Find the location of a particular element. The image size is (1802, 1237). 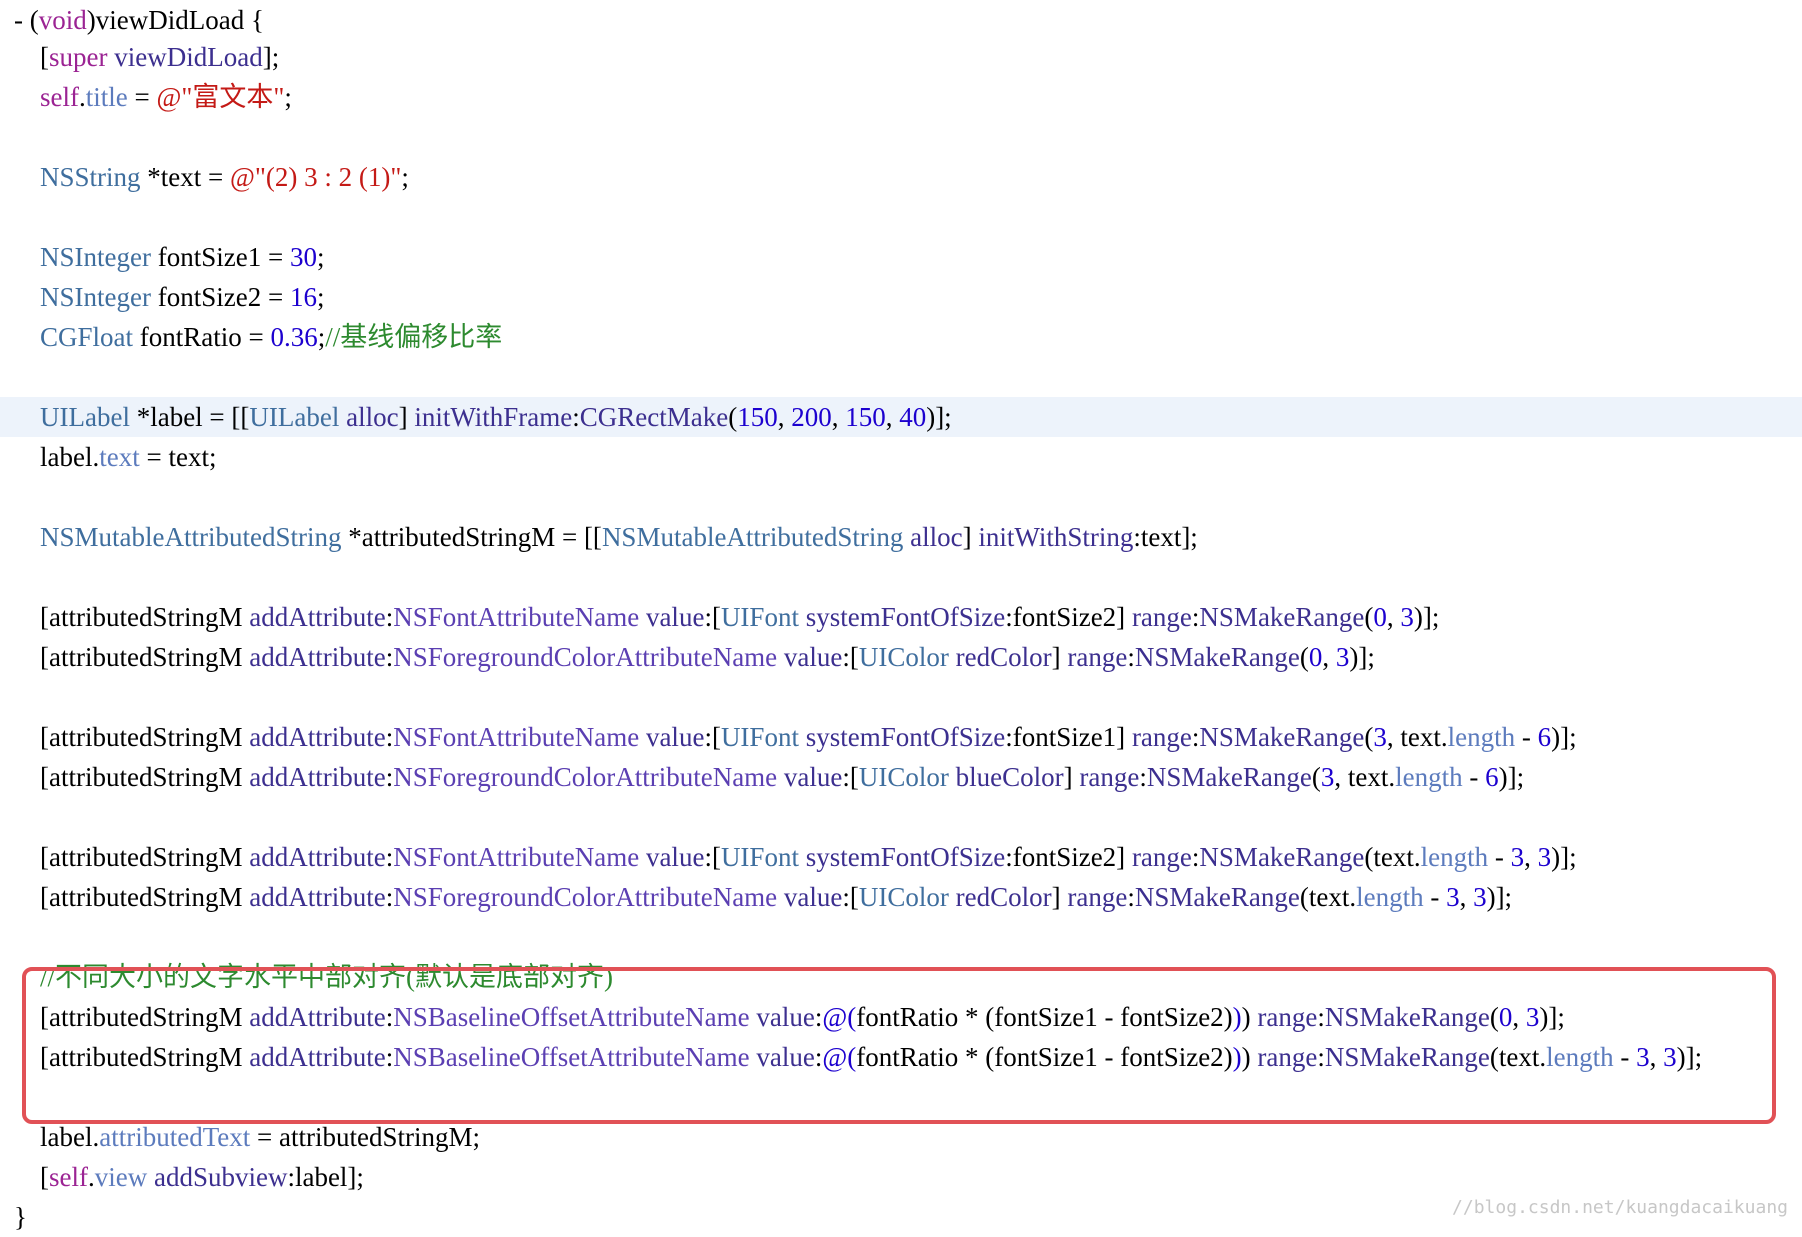

code-token-prop: text is located at coordinates (119, 457).